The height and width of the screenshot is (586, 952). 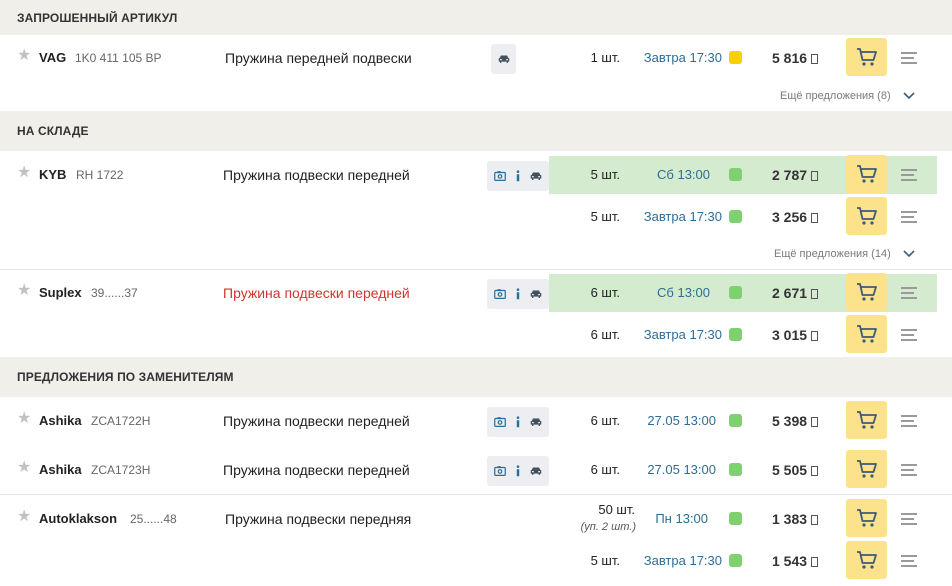 I want to click on article-number: 1K0 411 105 BP, so click(x=118, y=58).